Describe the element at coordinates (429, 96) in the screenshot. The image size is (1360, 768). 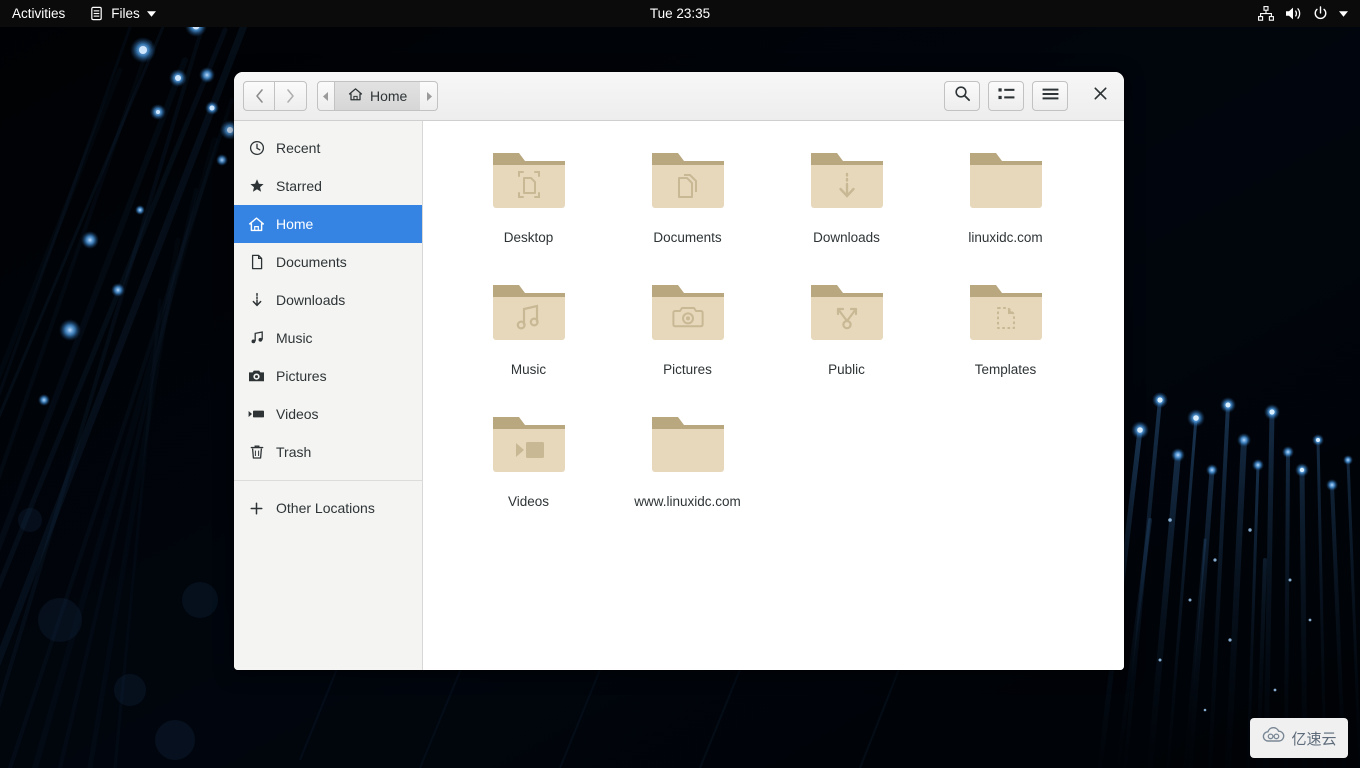
I see `pathbar-scroll-right-button` at that location.